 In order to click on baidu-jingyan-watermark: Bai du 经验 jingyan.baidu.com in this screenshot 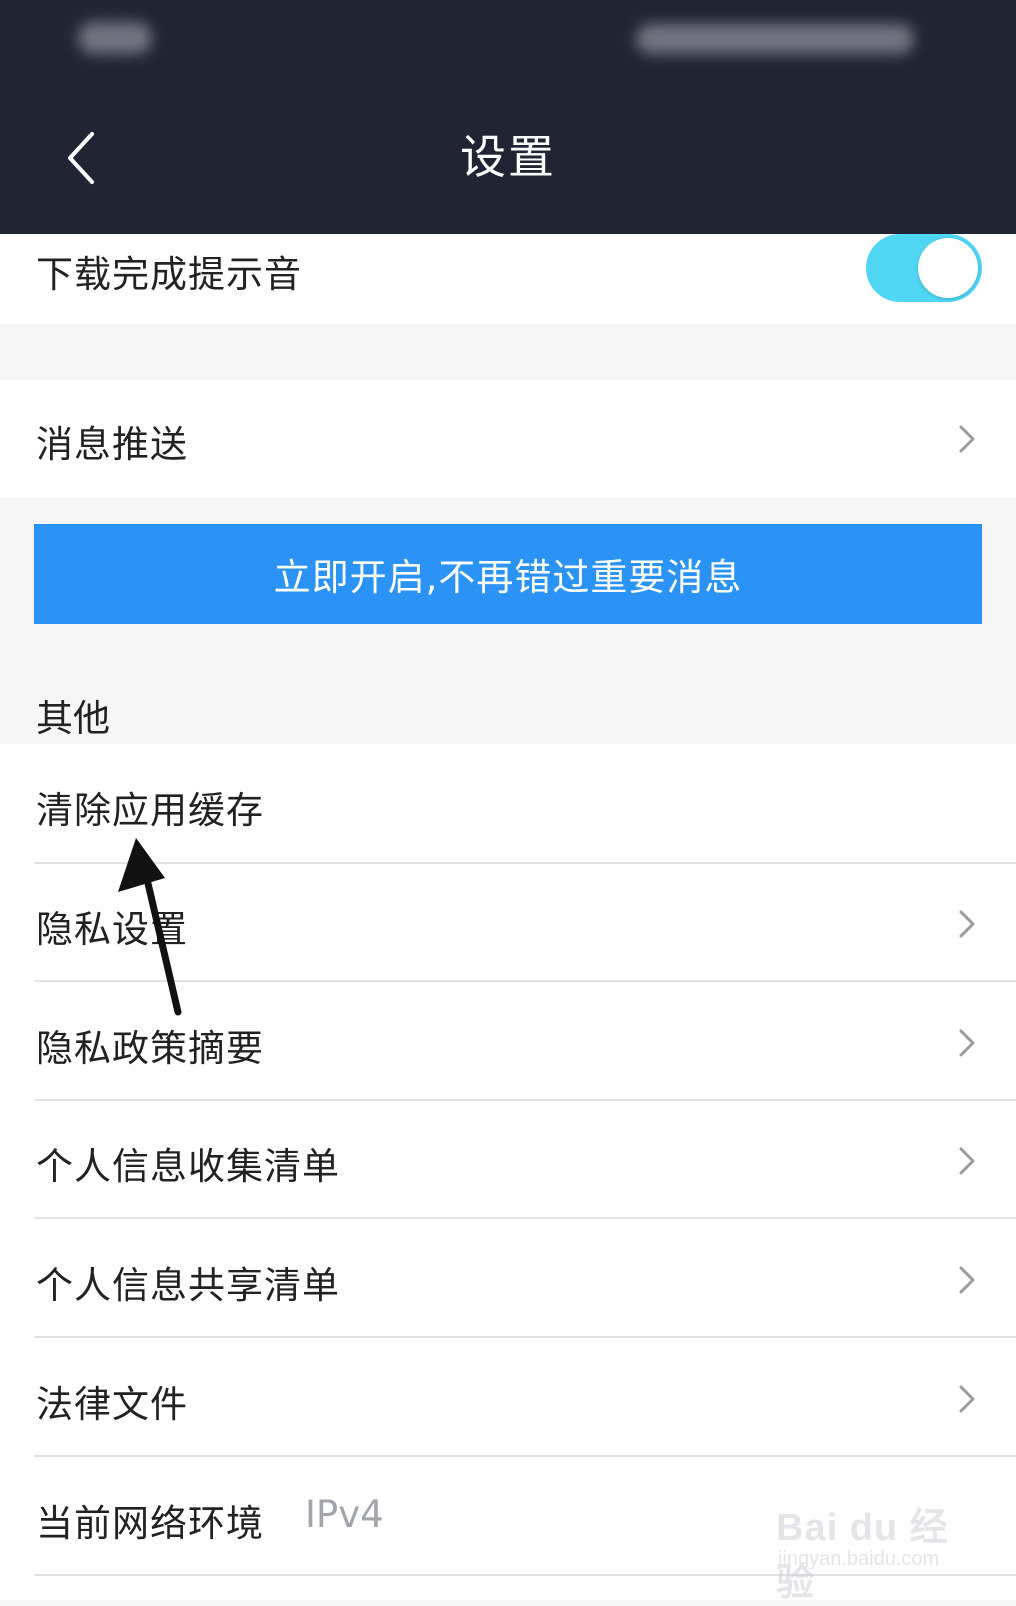, I will do `click(881, 1544)`.